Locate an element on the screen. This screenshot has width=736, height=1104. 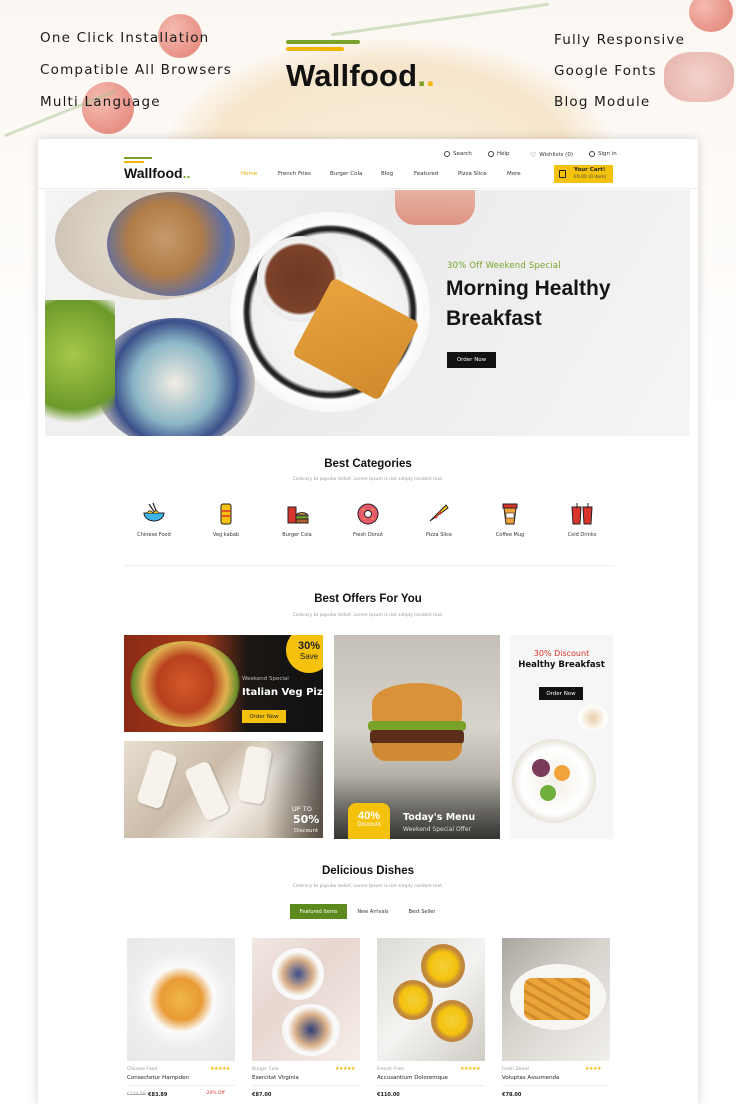
category-cold-drinks: Cold Drinks is located at coordinates (582, 519).